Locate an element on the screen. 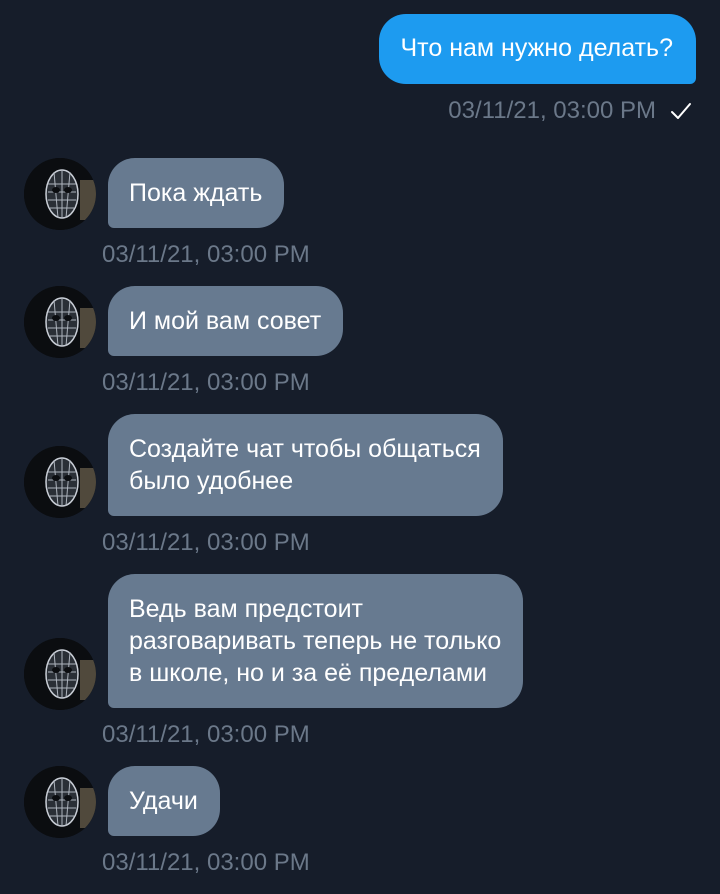 Image resolution: width=720 pixels, height=894 pixels. incoming-message-bubble: Пока ждать is located at coordinates (196, 193).